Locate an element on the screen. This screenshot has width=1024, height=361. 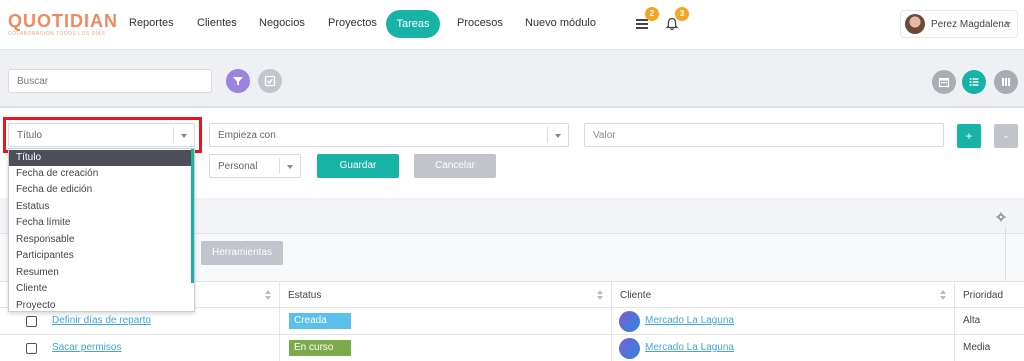
dropdown-option-fecha-creacion: Fecha de creación is located at coordinates (100, 174).